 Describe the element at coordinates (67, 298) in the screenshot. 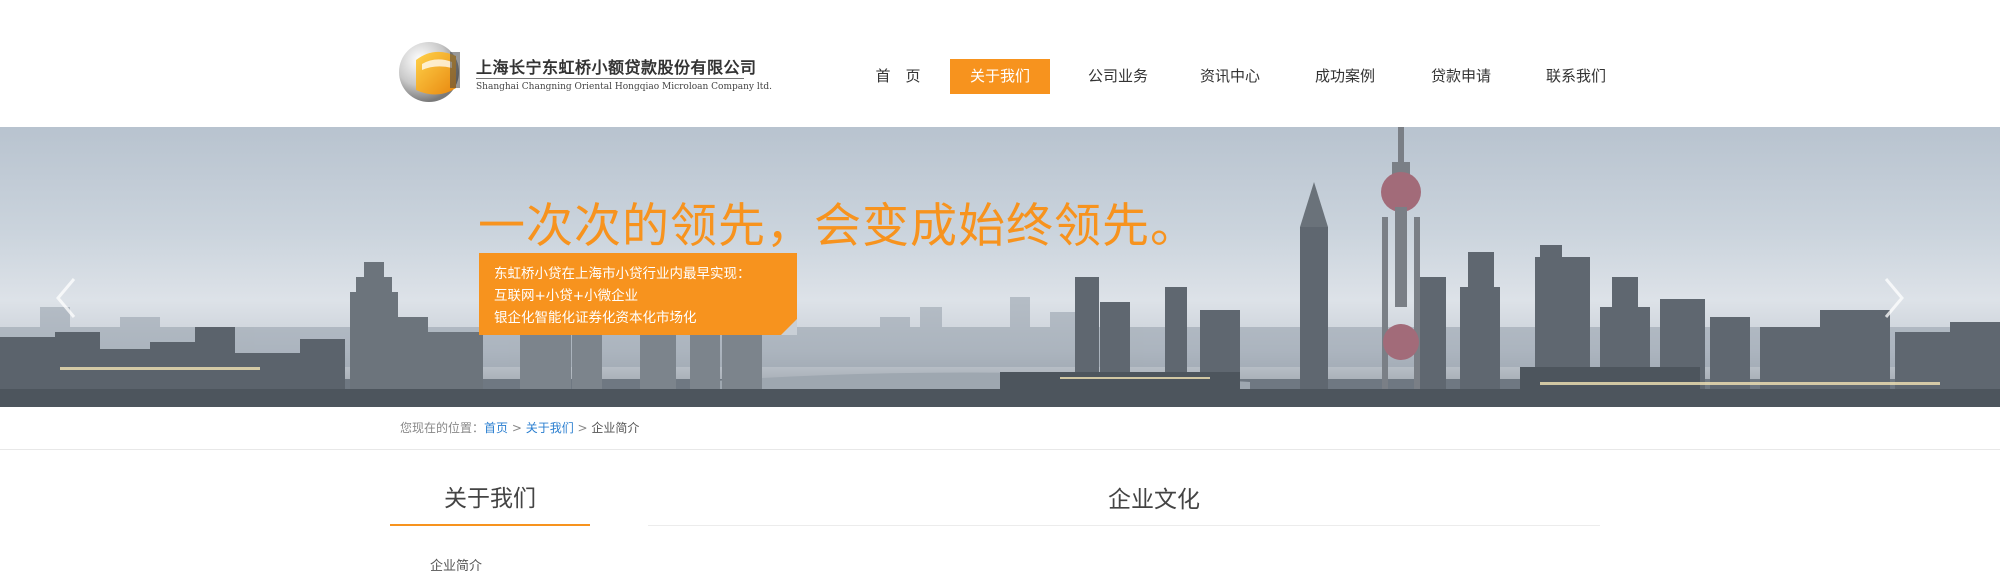

I see `chevron-left-icon` at that location.